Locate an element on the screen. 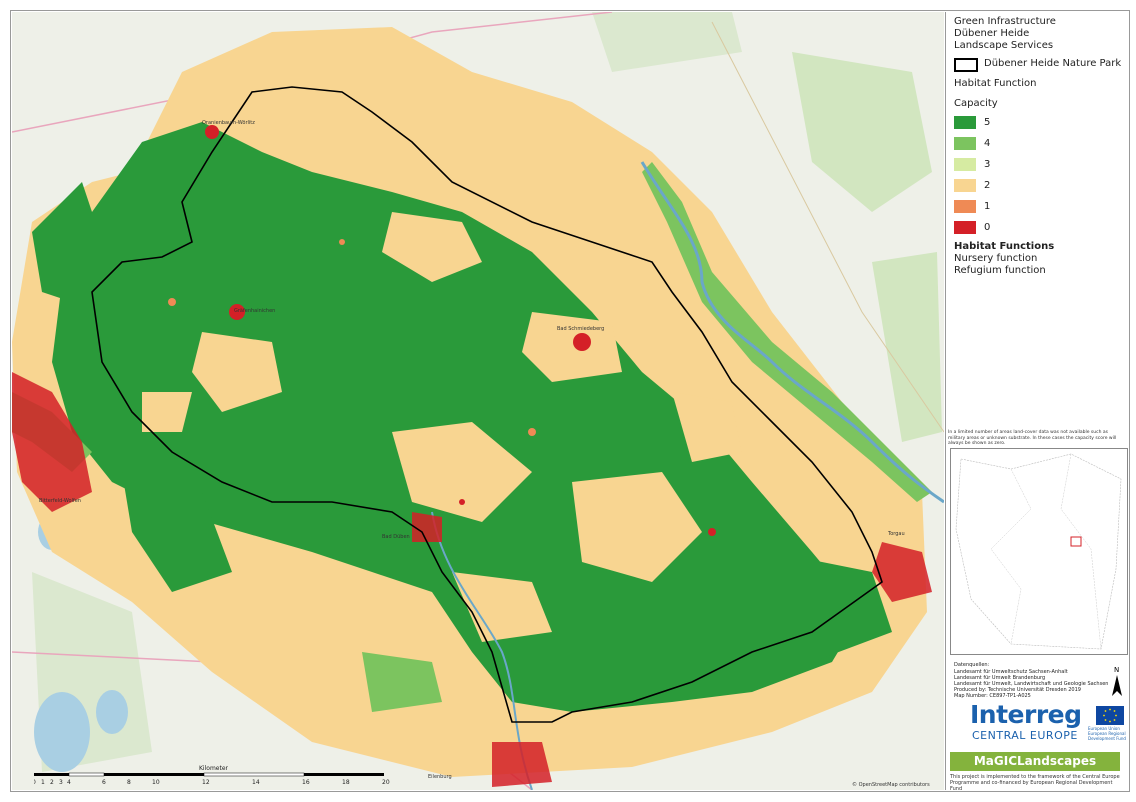 The width and height of the screenshot is (1136, 802). scale-tick-label: 0 is located at coordinates (35, 782).